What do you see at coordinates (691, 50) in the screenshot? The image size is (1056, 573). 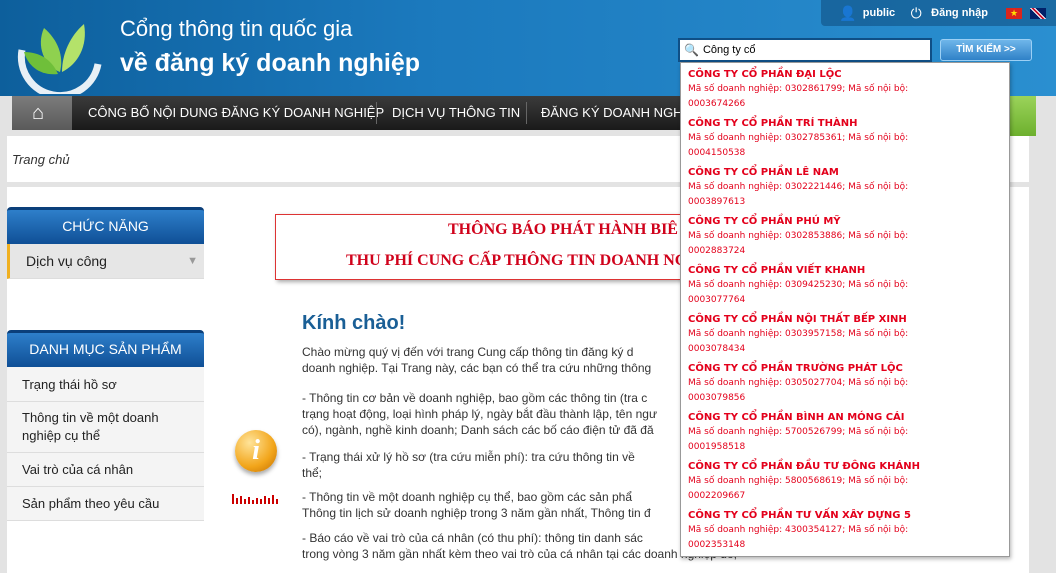 I see `search-icon: 🔍` at bounding box center [691, 50].